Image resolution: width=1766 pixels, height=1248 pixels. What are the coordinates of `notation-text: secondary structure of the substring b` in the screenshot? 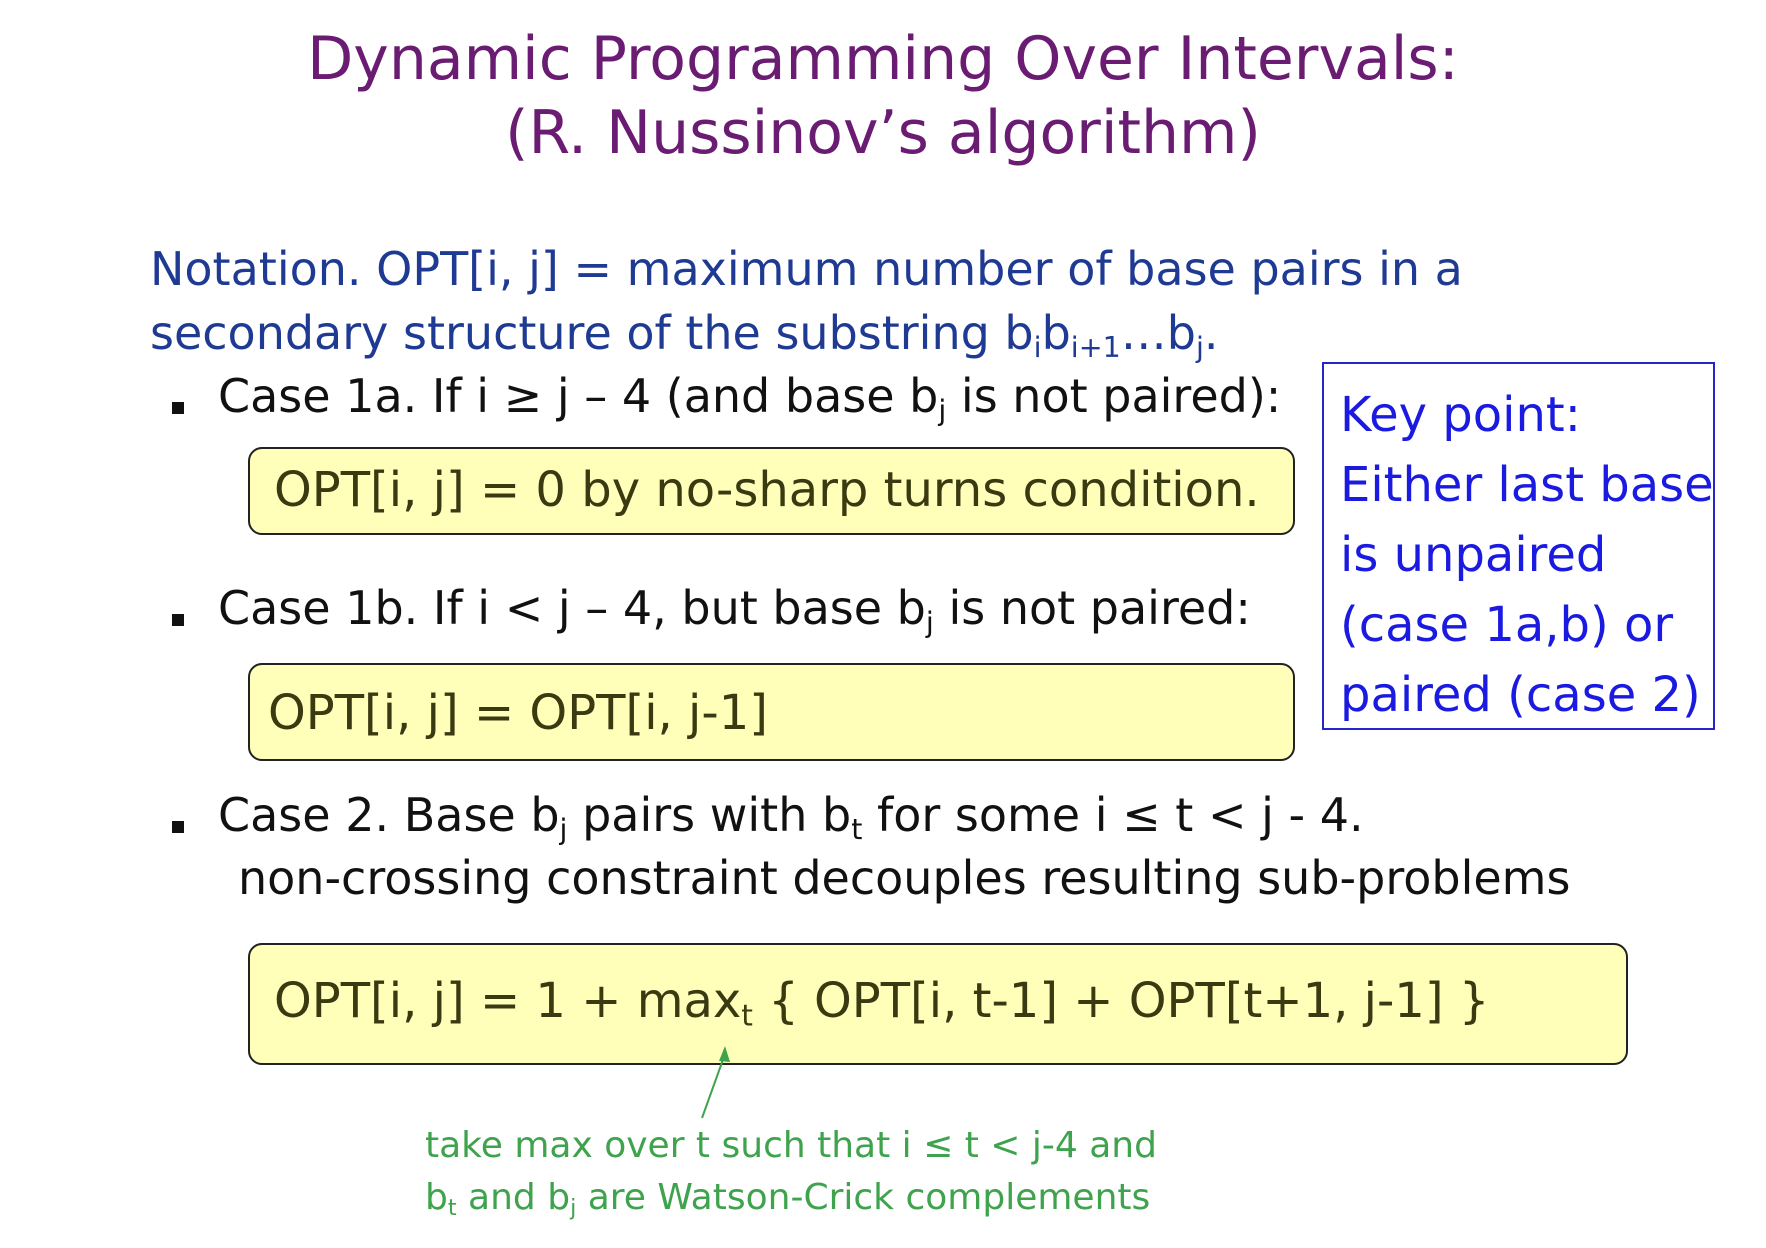 It's located at (592, 333).